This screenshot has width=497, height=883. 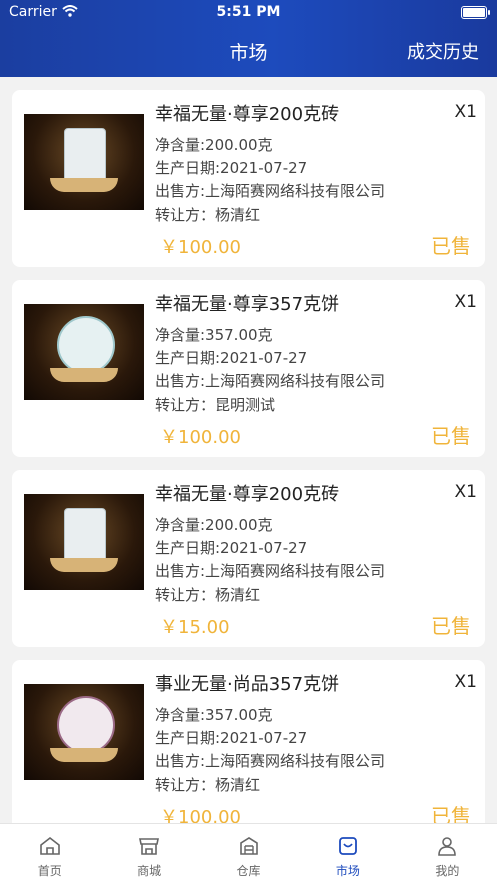 What do you see at coordinates (447, 846) in the screenshot?
I see `user-icon` at bounding box center [447, 846].